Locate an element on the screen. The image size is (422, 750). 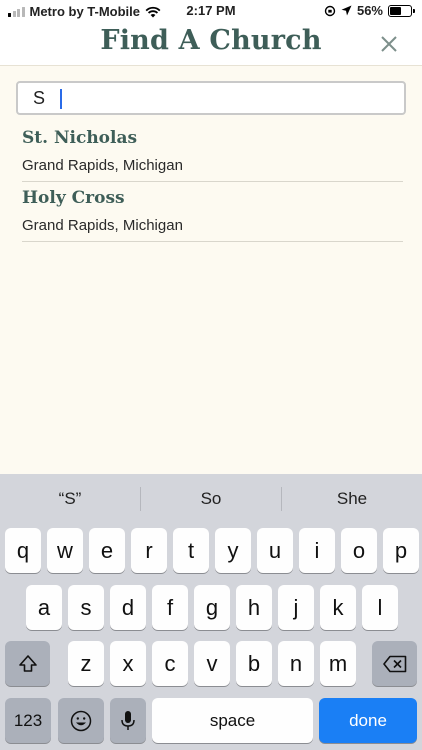
key-k: k is located at coordinates (338, 607).